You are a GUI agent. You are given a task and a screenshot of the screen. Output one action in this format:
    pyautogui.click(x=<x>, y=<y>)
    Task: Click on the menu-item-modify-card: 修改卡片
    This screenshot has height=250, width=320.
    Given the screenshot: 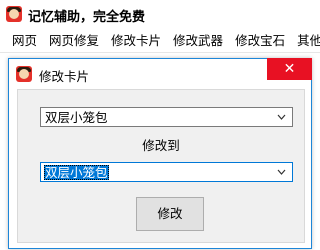 What is the action you would take?
    pyautogui.click(x=136, y=41)
    